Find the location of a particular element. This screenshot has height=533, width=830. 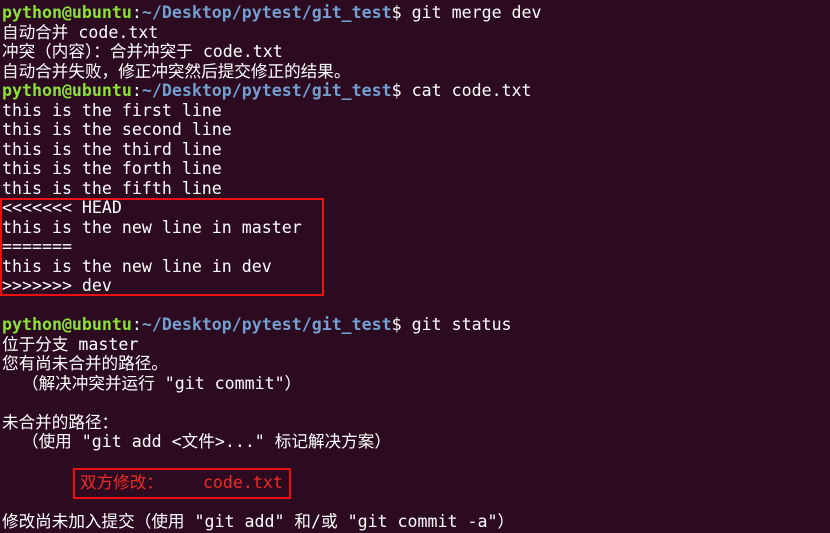

command-status: git status is located at coordinates (461, 324).